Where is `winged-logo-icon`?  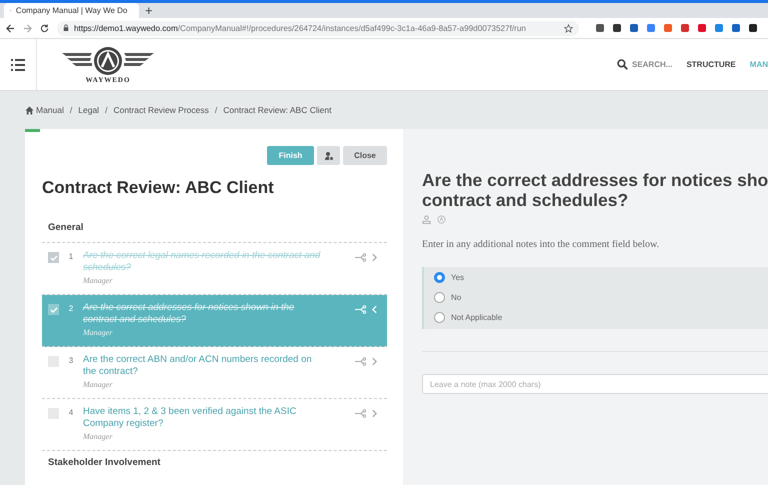 winged-logo-icon is located at coordinates (108, 61).